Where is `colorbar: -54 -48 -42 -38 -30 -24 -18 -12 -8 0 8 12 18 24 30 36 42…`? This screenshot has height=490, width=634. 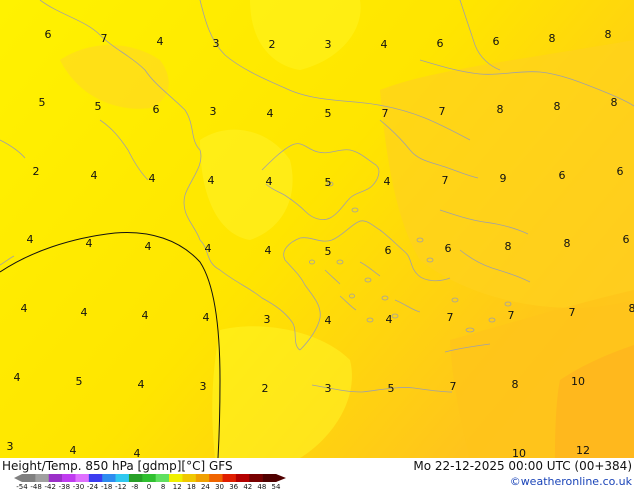
colorbar: -54 -48 -42 -38 -30 -24 -18 -12 -8 0 8 12 18 24 30 36 42… is located at coordinates (150, 482).